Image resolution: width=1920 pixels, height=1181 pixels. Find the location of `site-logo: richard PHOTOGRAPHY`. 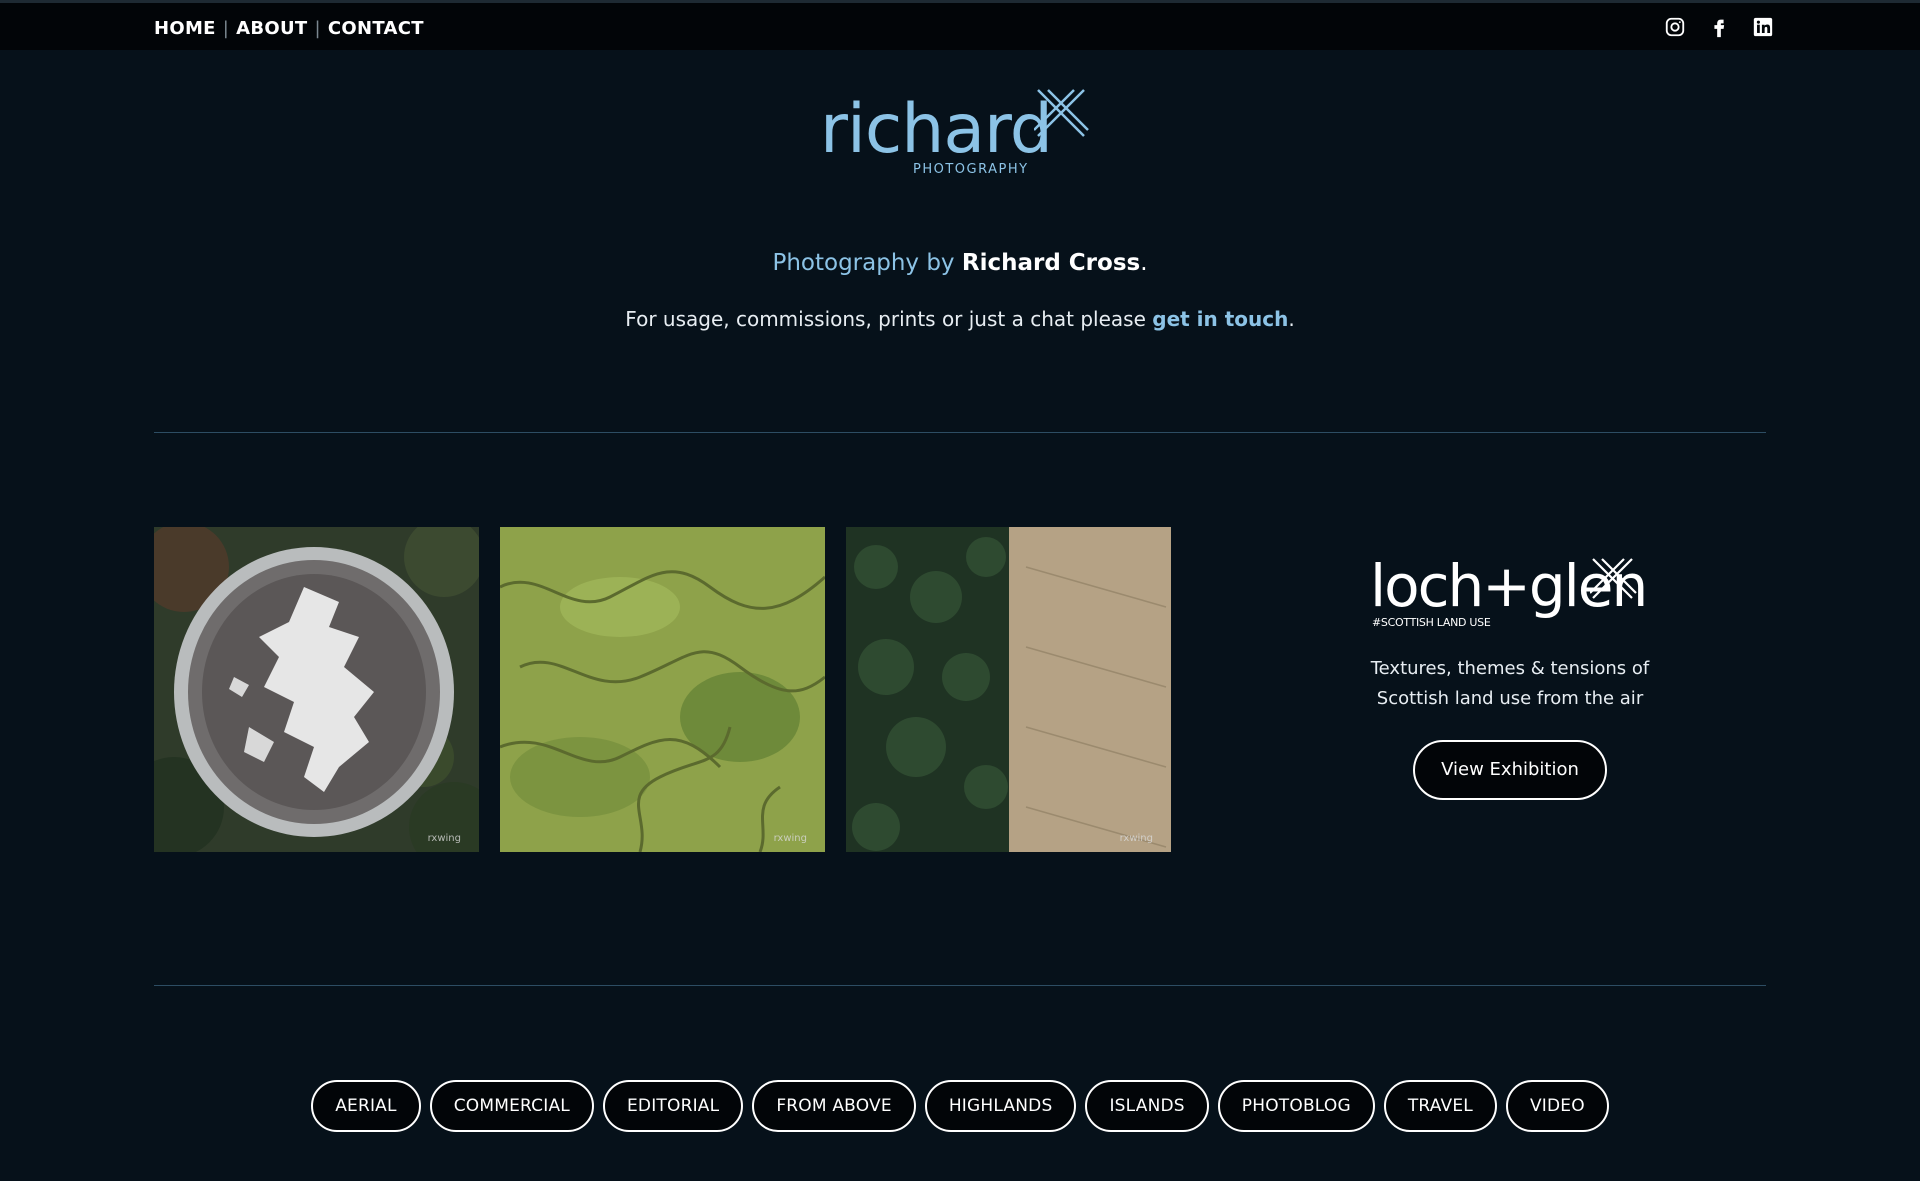

site-logo: richard PHOTOGRAPHY is located at coordinates (955, 134).